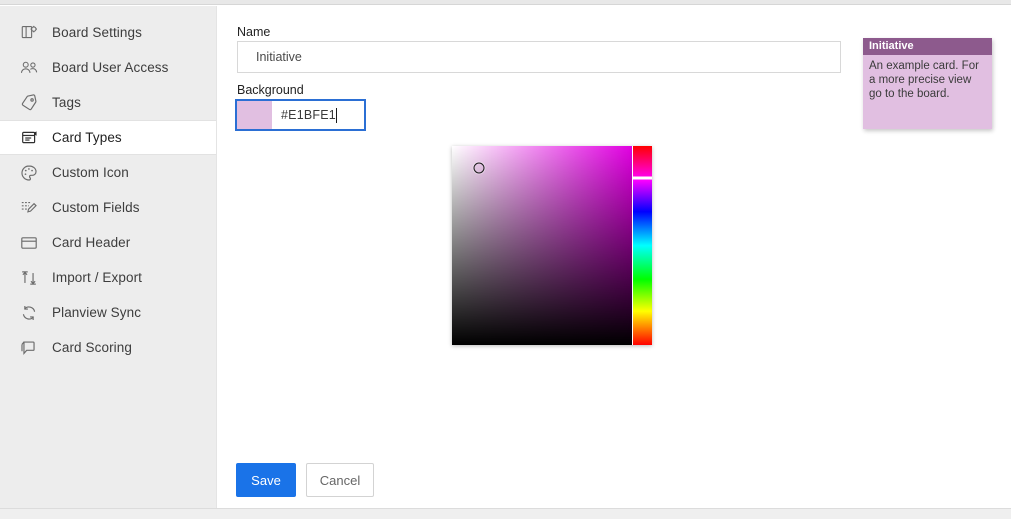 Image resolution: width=1011 pixels, height=519 pixels. I want to click on sidebar-item-custom-icon: Custom Icon, so click(108, 172).